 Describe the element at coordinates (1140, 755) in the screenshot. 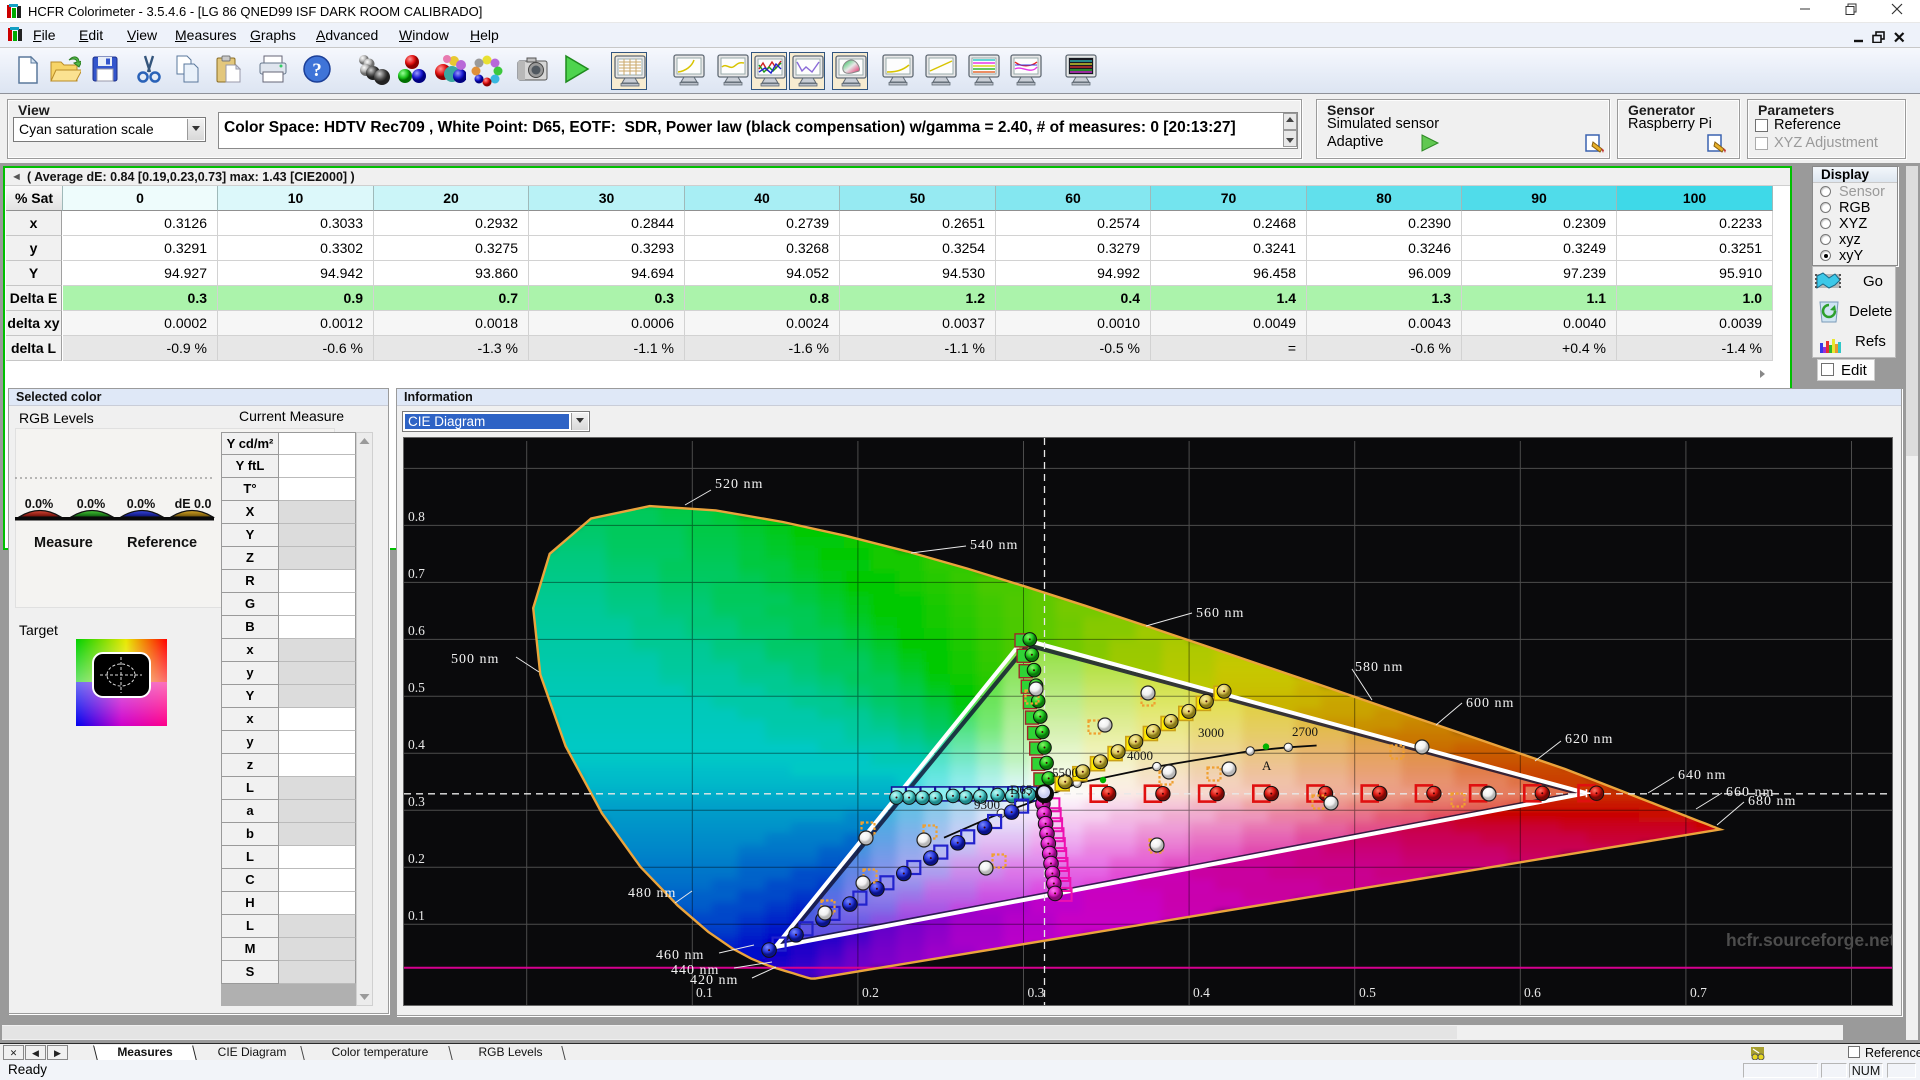

I see `svg-text: 4000` at that location.